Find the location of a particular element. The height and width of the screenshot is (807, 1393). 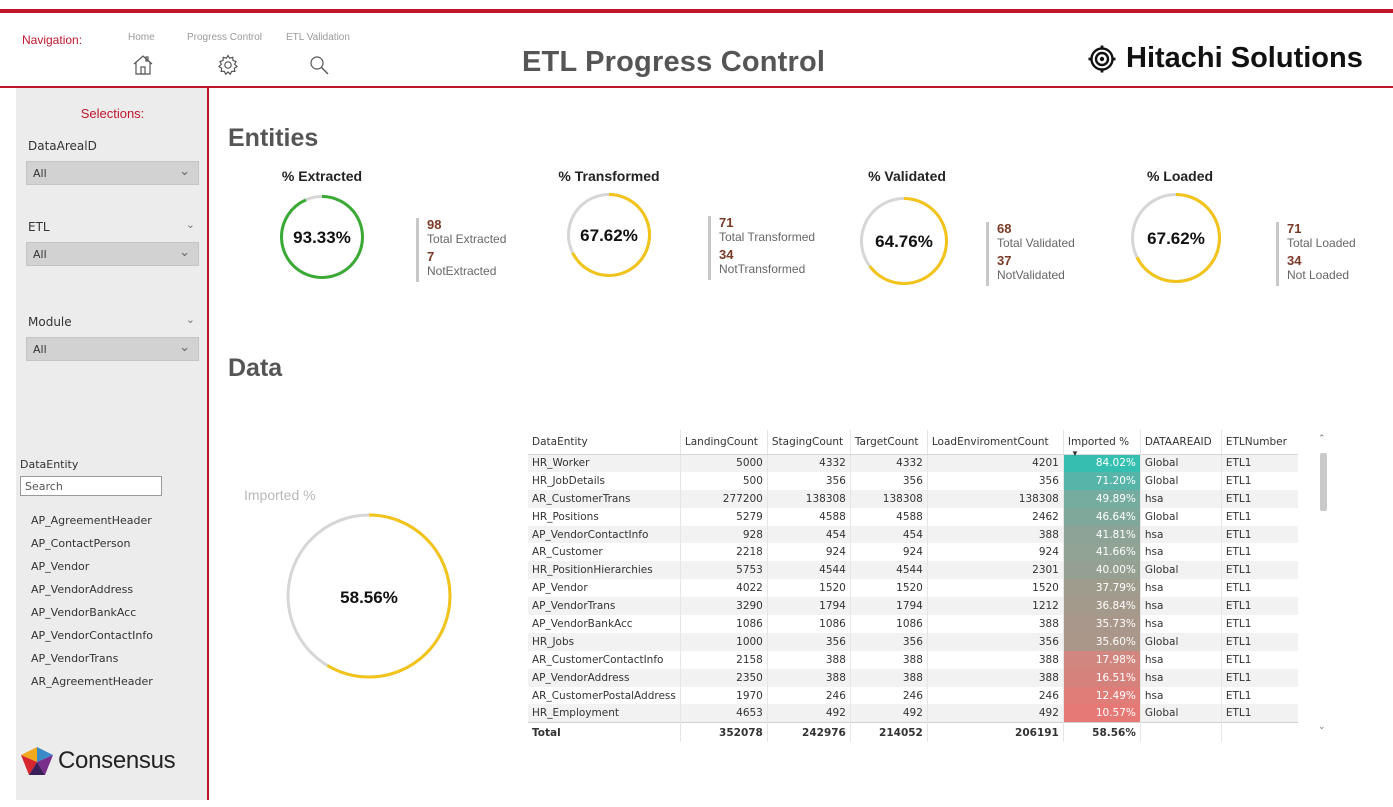

table-cell: 500 is located at coordinates (724, 480).